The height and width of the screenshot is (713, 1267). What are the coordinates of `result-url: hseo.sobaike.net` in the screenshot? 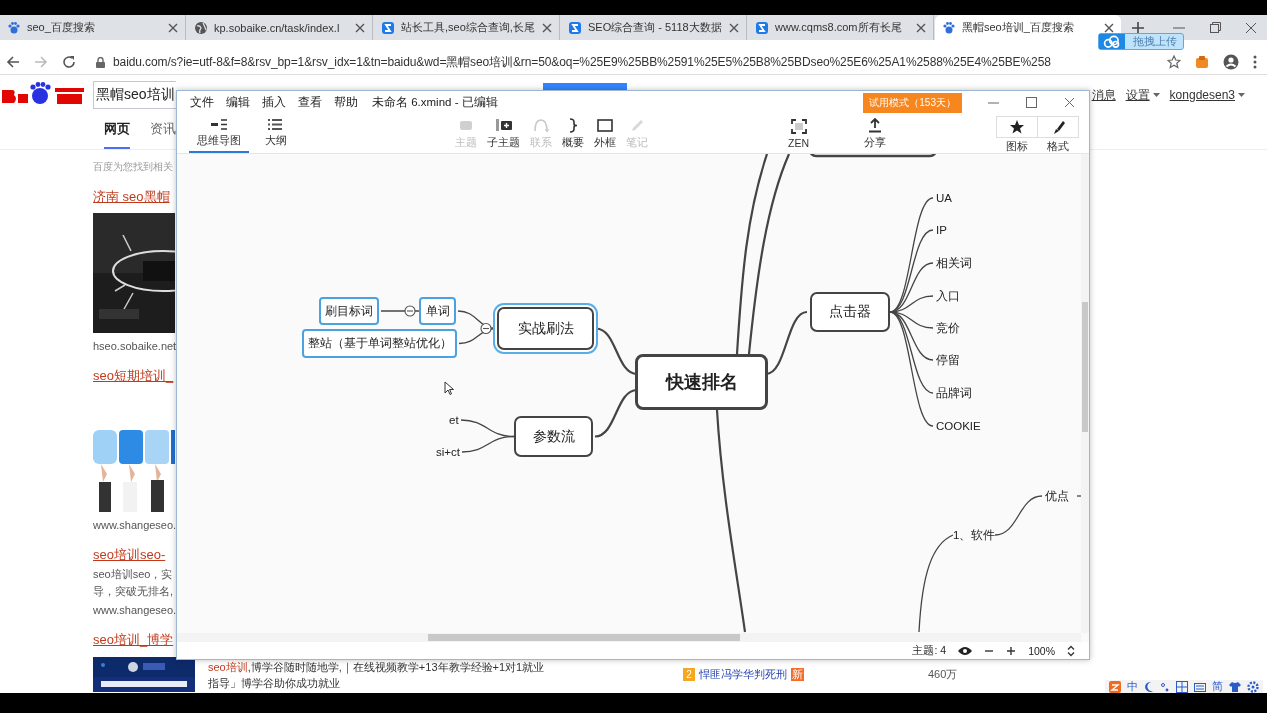 It's located at (135, 346).